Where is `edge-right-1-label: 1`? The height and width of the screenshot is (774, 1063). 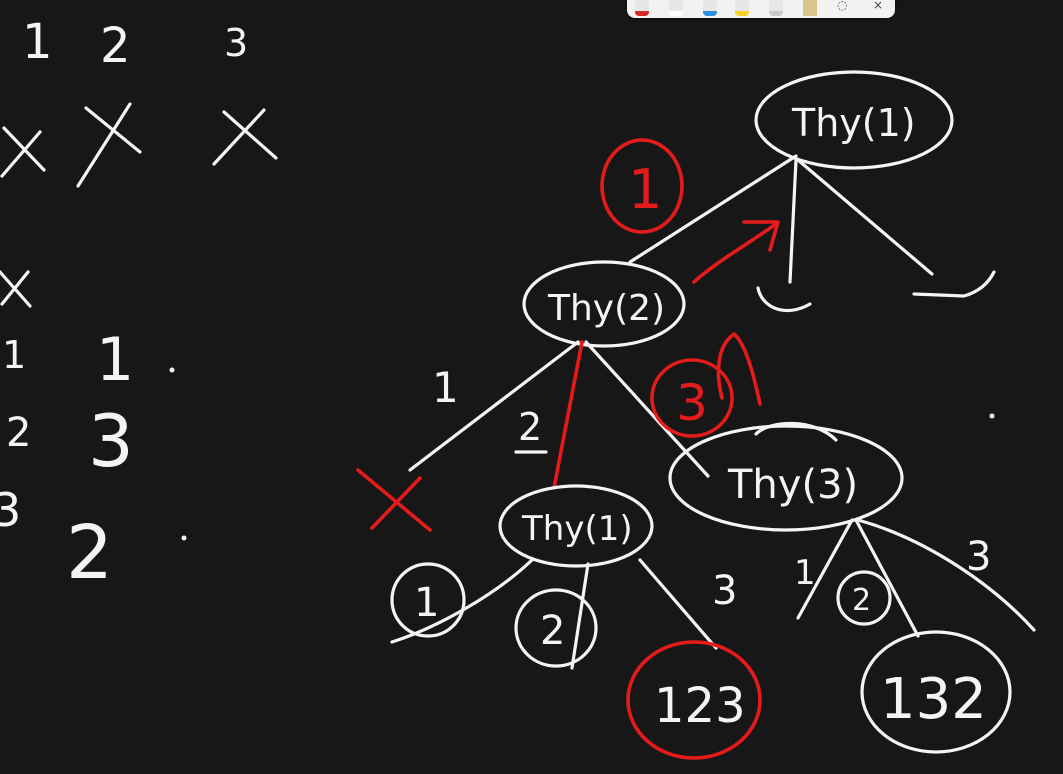
edge-right-1-label: 1 is located at coordinates (805, 573).